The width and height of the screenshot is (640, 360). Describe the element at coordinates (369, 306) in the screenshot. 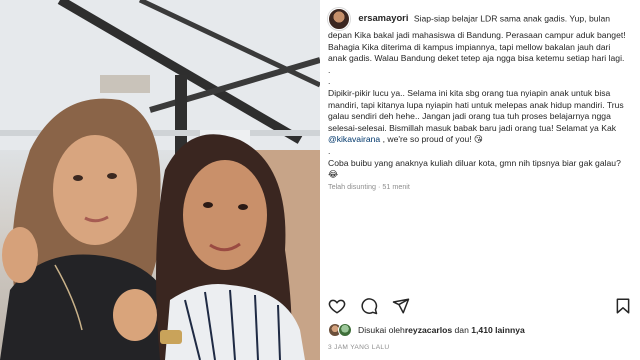

I see `comment-icon` at that location.